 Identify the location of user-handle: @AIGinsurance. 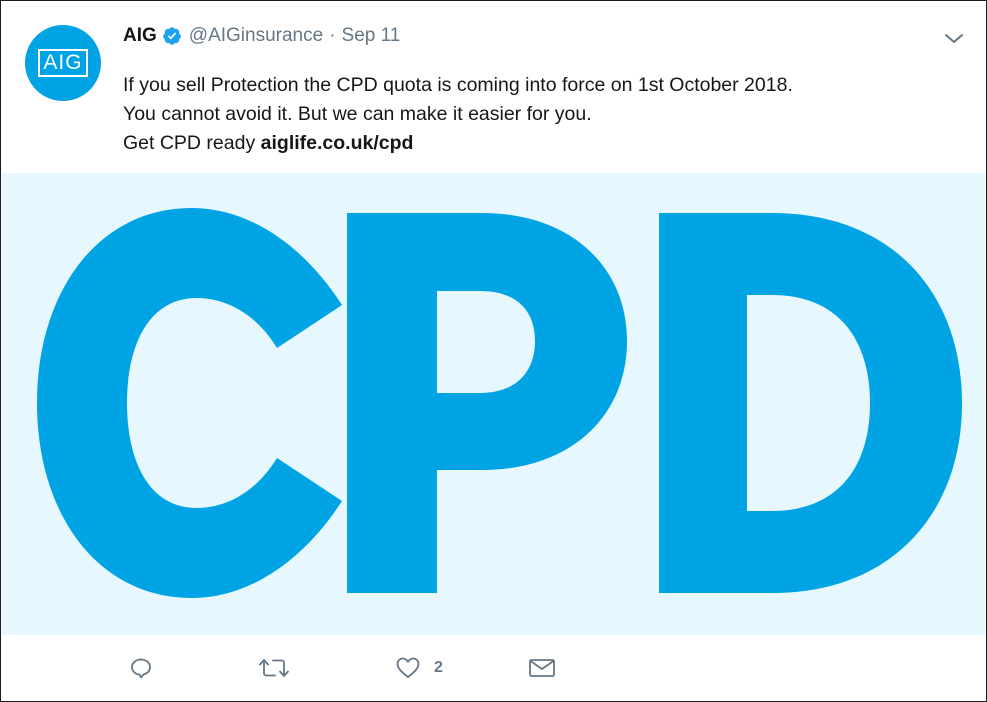
(256, 36).